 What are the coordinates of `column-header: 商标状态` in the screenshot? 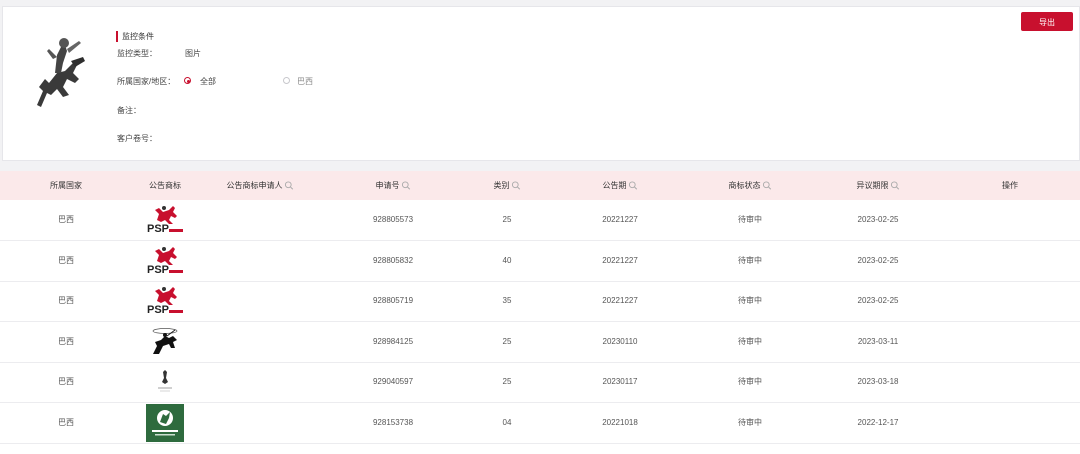 It's located at (750, 185).